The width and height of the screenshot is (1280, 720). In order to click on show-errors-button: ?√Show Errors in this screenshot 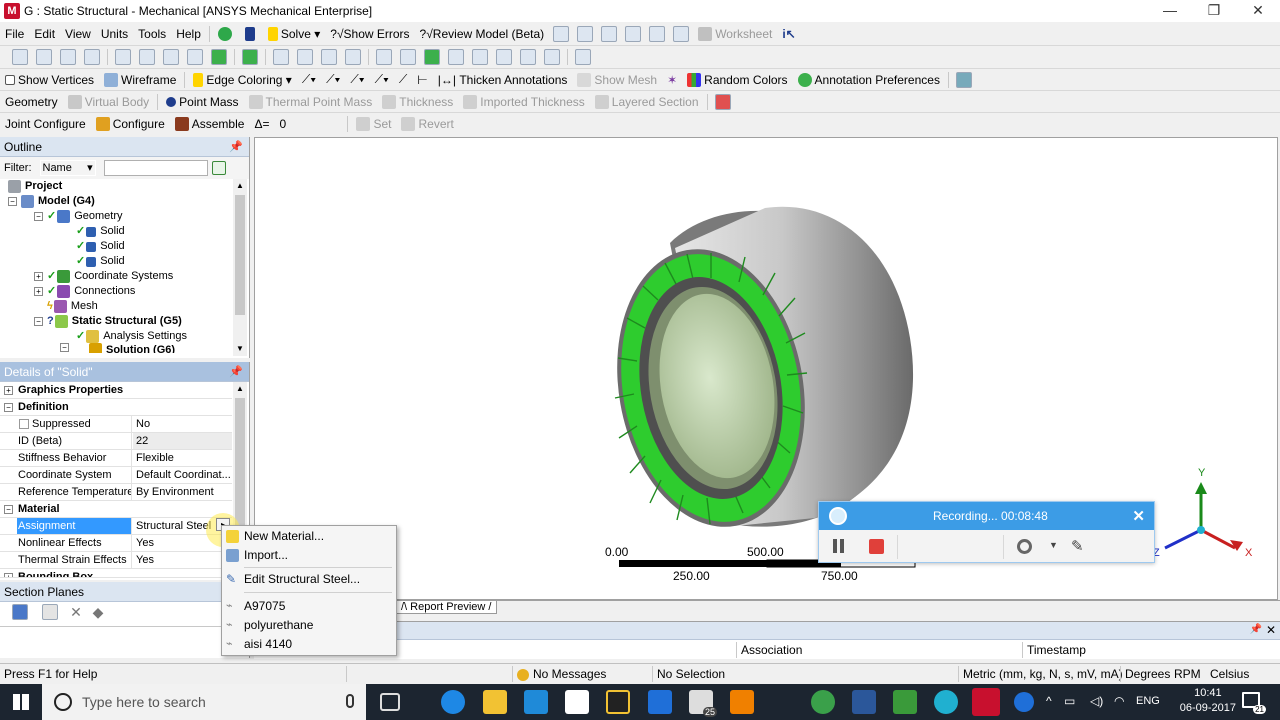, I will do `click(369, 33)`.